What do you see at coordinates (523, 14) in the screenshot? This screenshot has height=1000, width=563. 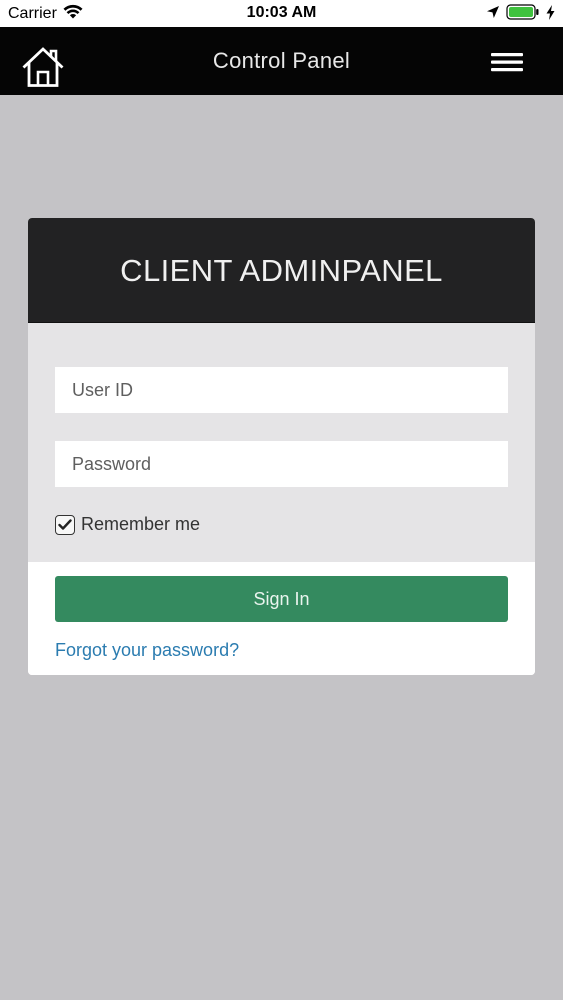 I see `battery-icon` at bounding box center [523, 14].